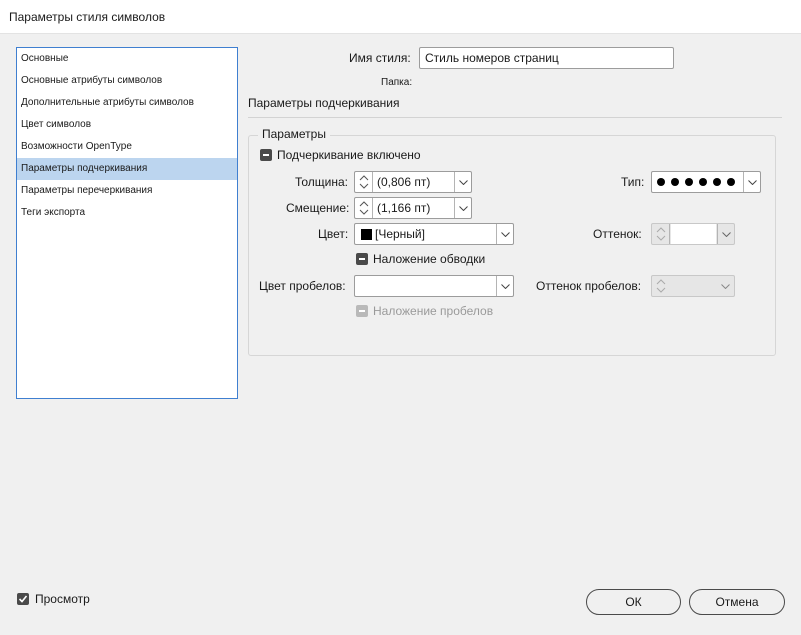 This screenshot has height=635, width=801. I want to click on nav-item-opentype: Возможности OpenType, so click(127, 147).